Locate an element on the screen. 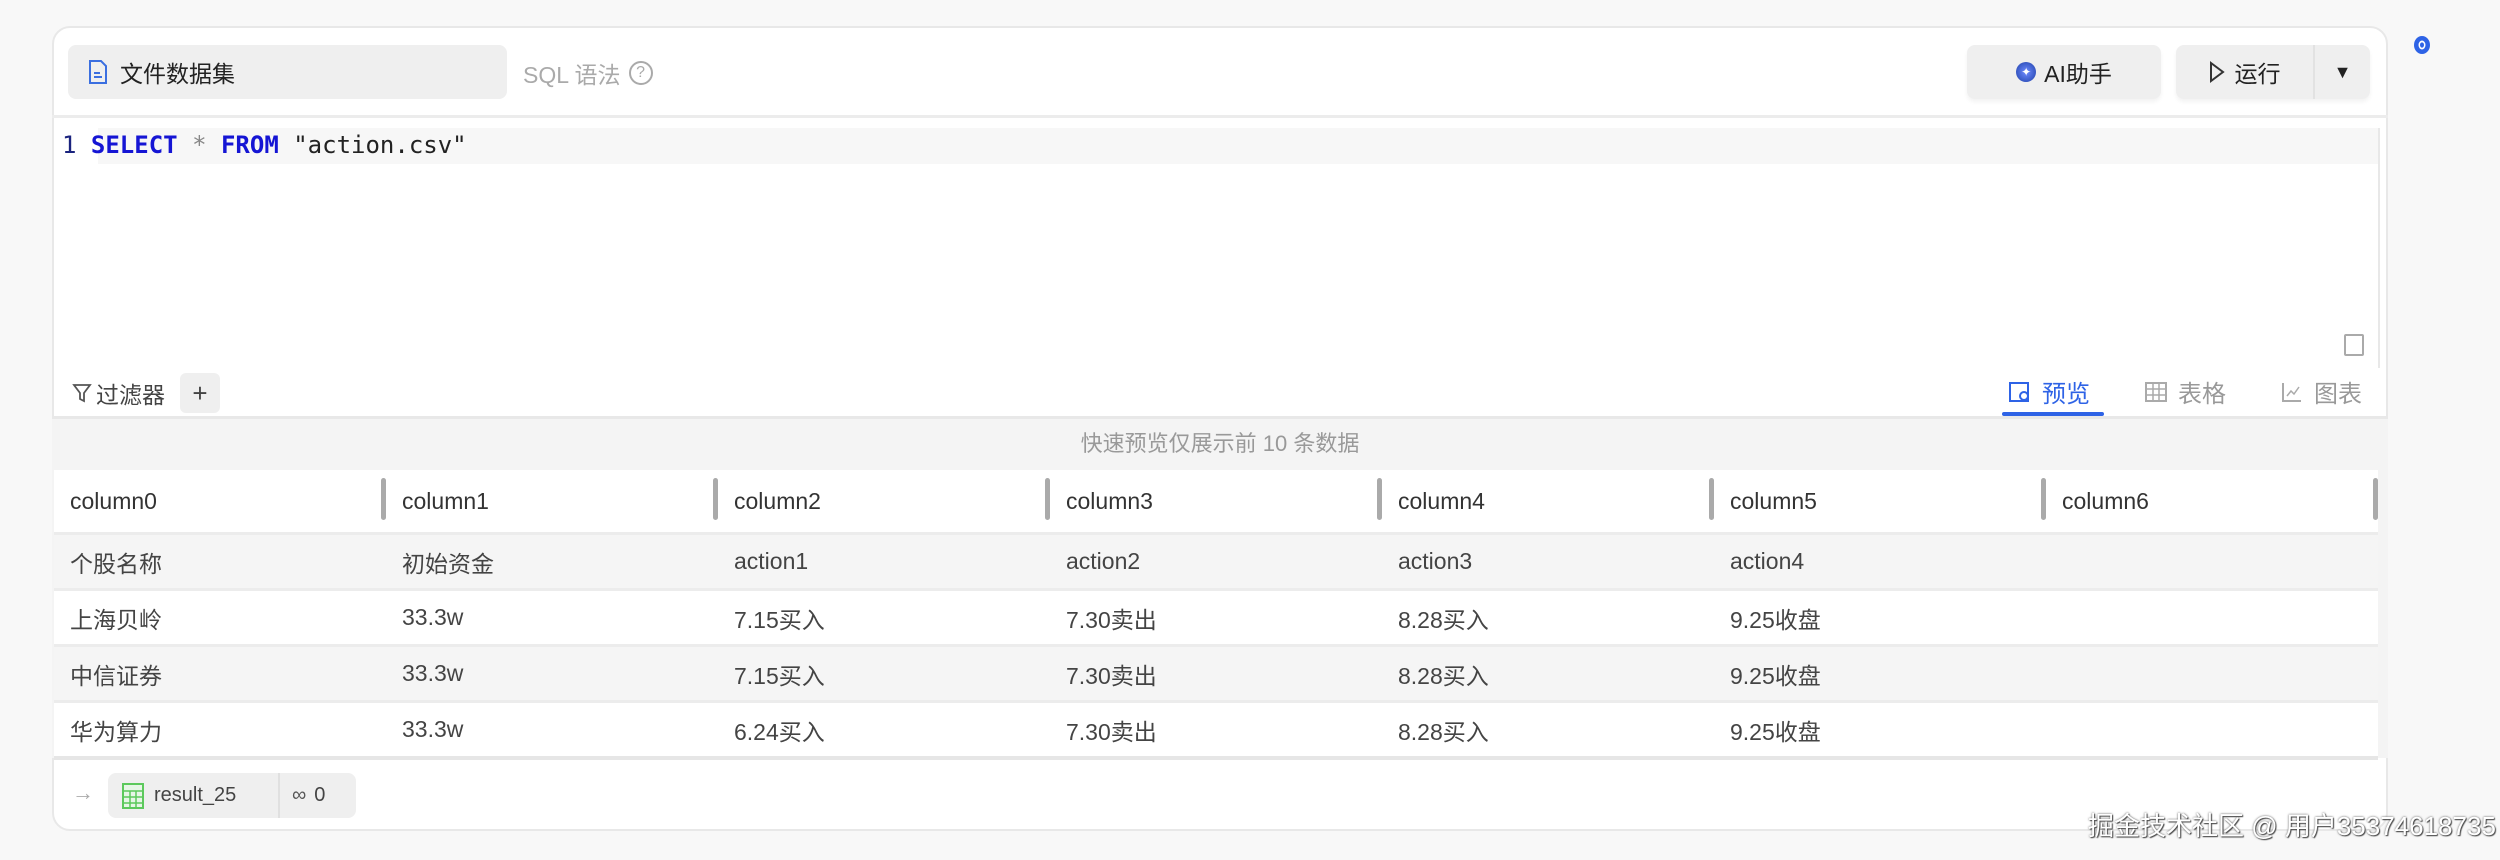  file-icon is located at coordinates (98, 72).